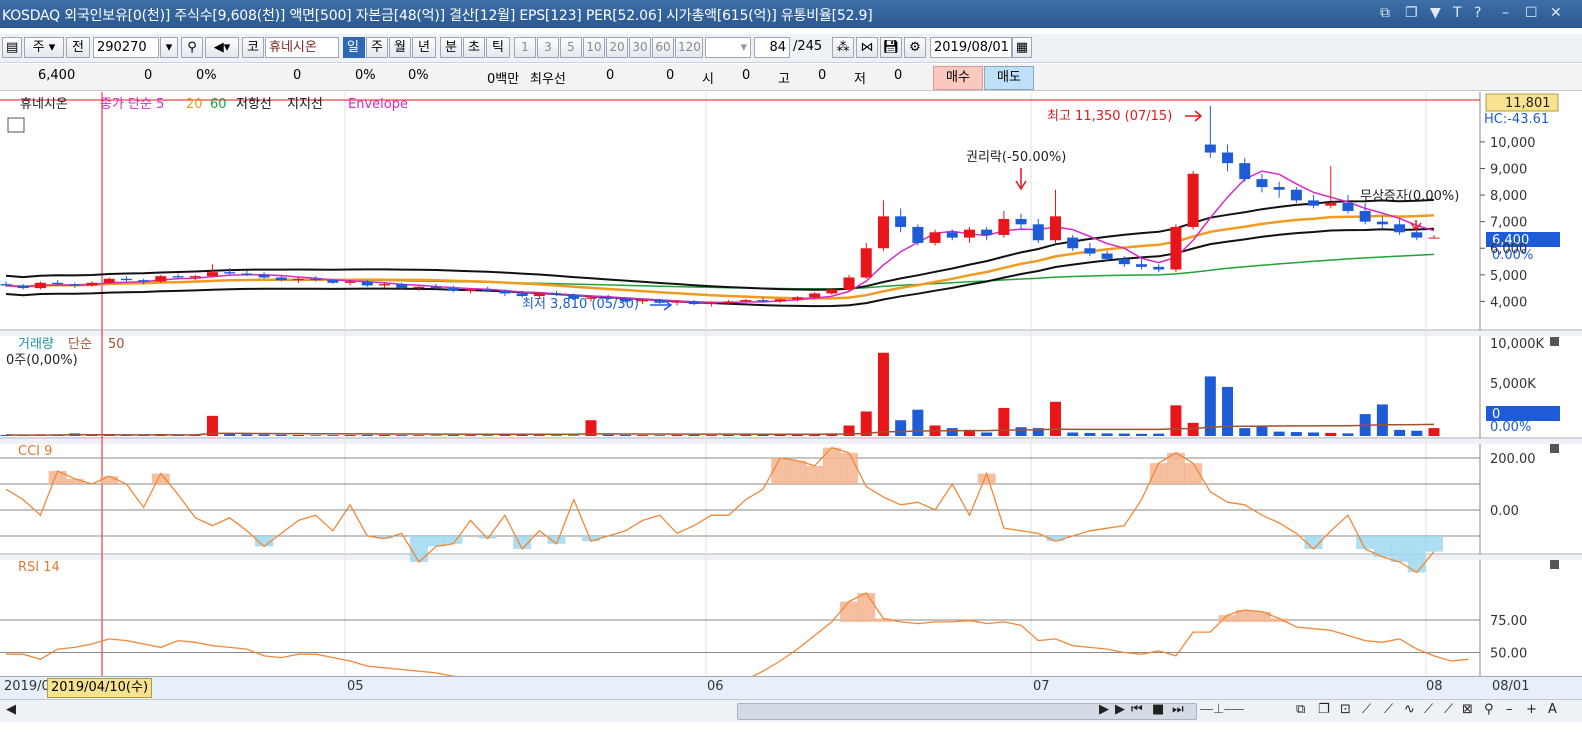  What do you see at coordinates (1300, 709) in the screenshot?
I see `layout-icon: ⧉` at bounding box center [1300, 709].